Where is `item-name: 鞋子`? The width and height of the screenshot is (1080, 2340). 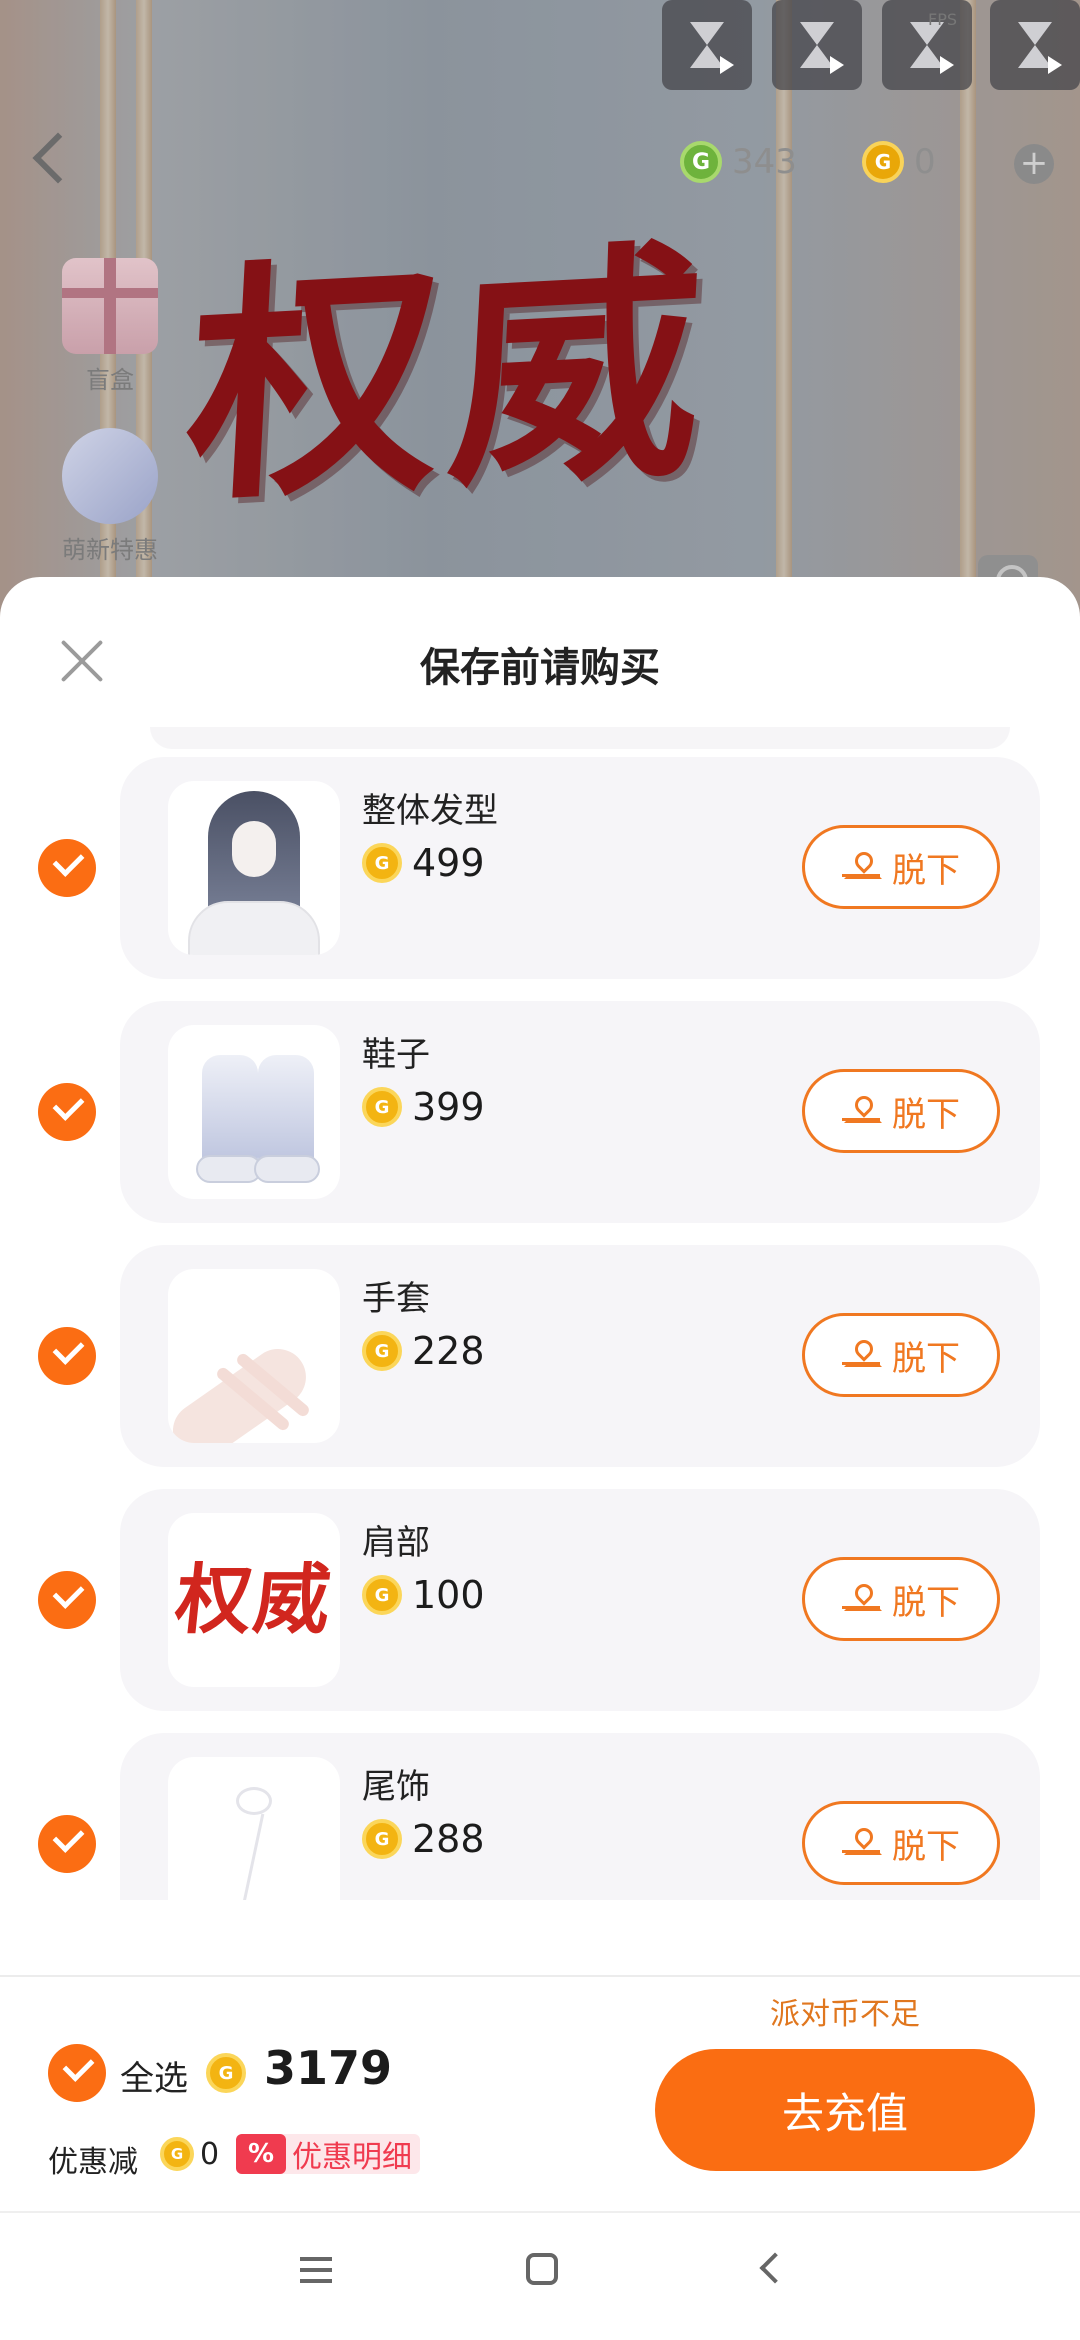 item-name: 鞋子 is located at coordinates (396, 1055).